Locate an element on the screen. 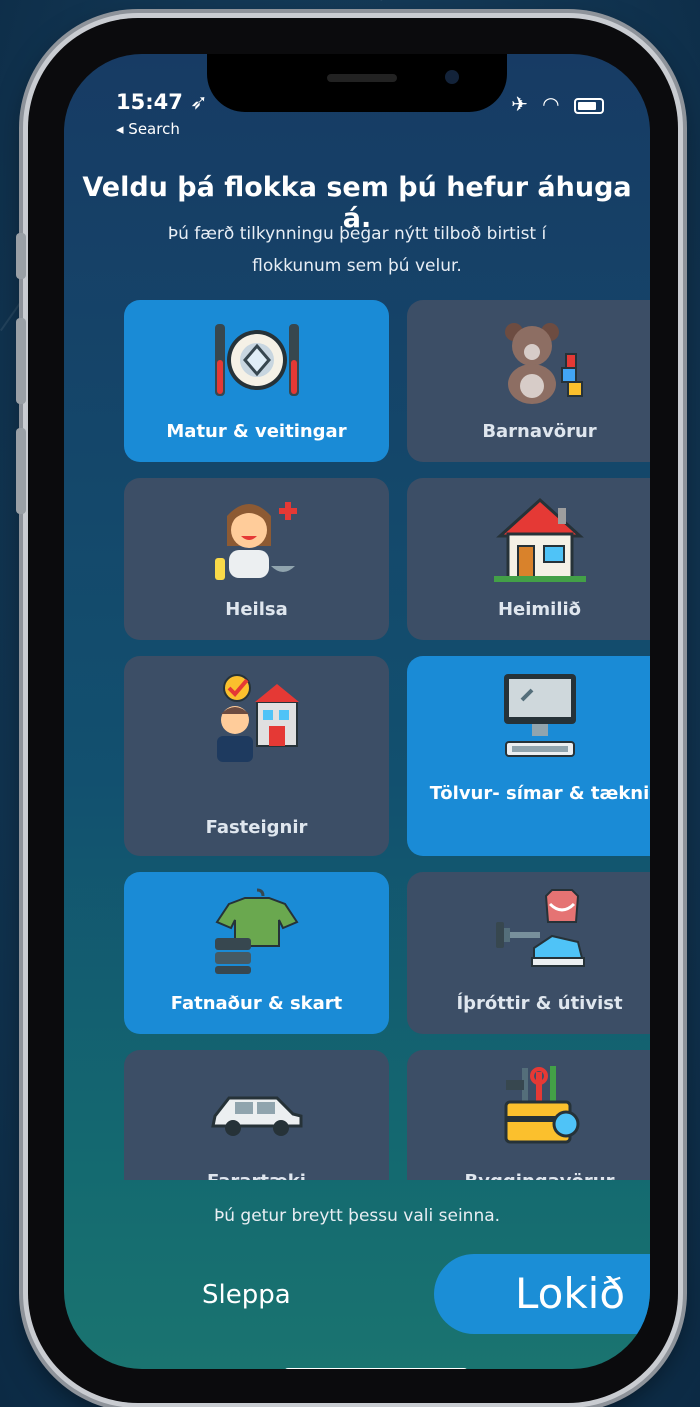 This screenshot has height=1407, width=700. toolbox-icon is located at coordinates (541, 1105).